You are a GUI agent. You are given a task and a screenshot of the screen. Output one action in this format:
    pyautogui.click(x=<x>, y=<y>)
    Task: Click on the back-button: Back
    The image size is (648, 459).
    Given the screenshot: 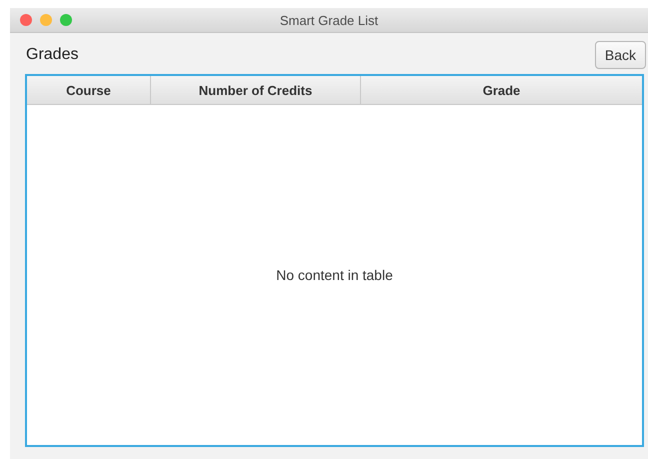 What is the action you would take?
    pyautogui.click(x=620, y=55)
    